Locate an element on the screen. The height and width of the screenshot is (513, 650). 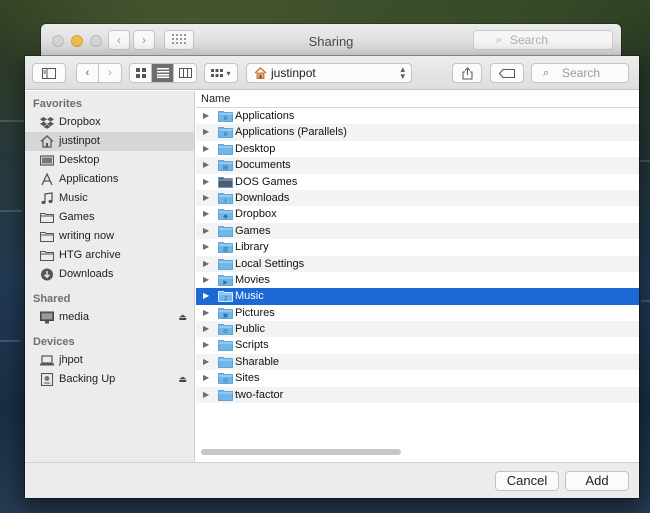
sidebar-item-jhpot: jhpot is located at coordinates (109, 360).